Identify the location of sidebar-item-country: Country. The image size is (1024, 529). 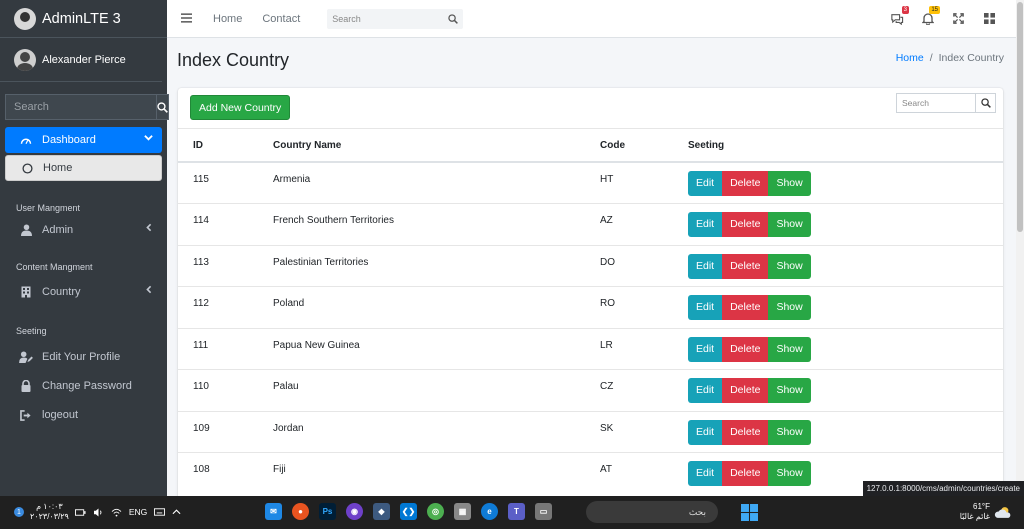
(83, 292).